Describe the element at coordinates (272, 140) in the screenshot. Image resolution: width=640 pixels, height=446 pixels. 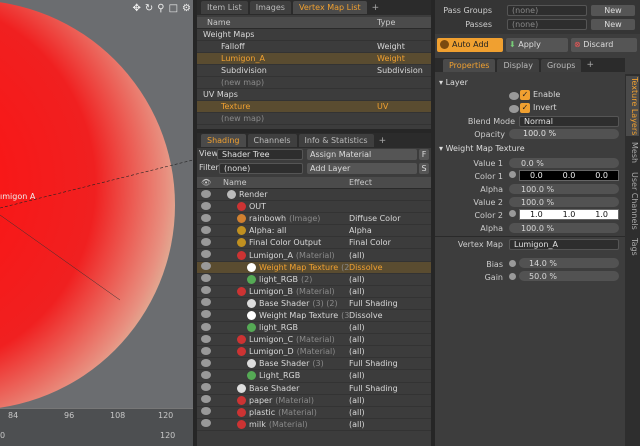
I see `tab-channels: Channels` at that location.